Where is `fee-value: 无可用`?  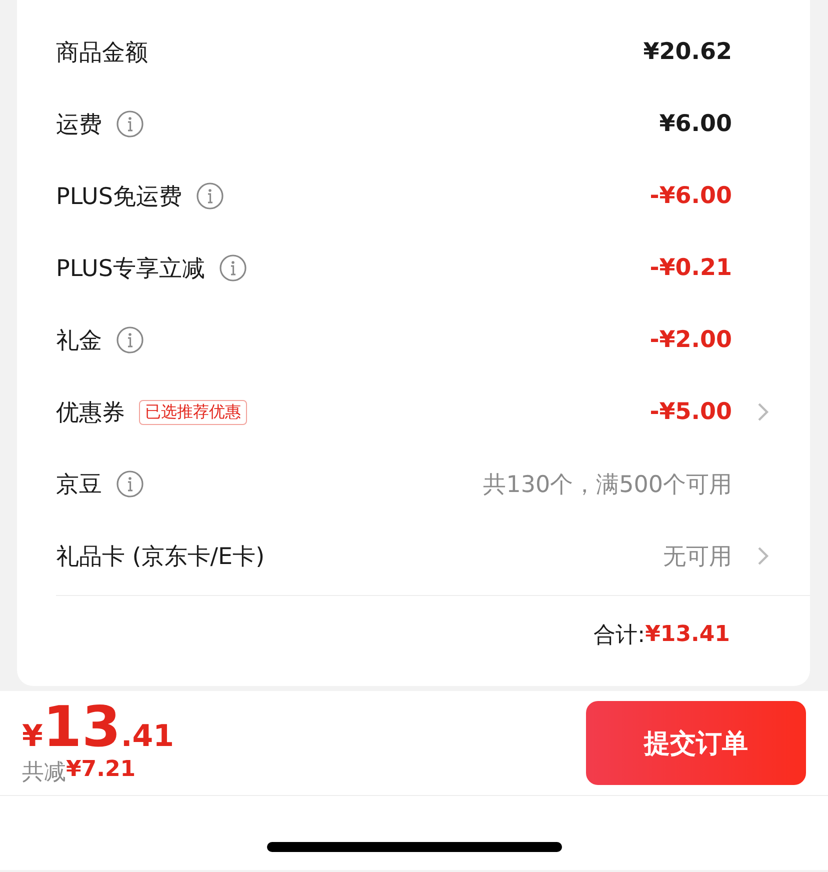
fee-value: 无可用 is located at coordinates (697, 557).